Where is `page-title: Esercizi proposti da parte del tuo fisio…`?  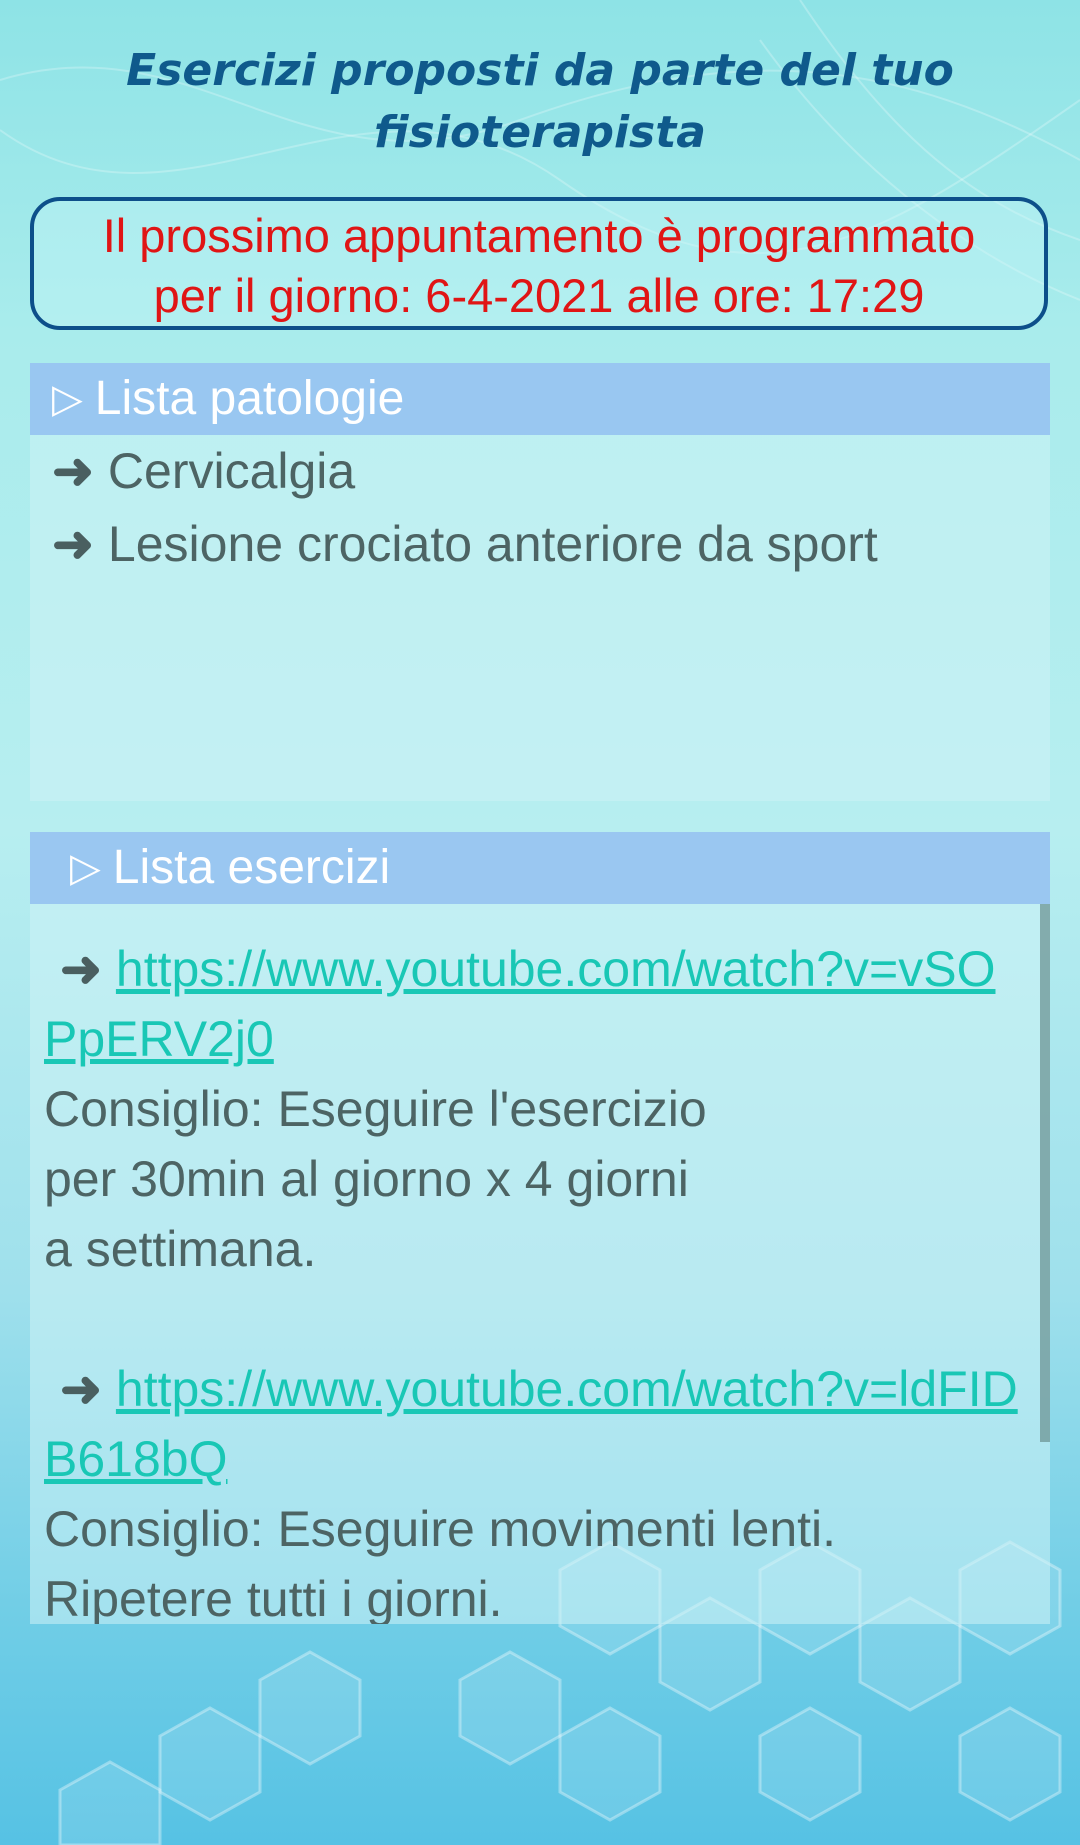 page-title: Esercizi proposti da parte del tuo fisio… is located at coordinates (540, 102).